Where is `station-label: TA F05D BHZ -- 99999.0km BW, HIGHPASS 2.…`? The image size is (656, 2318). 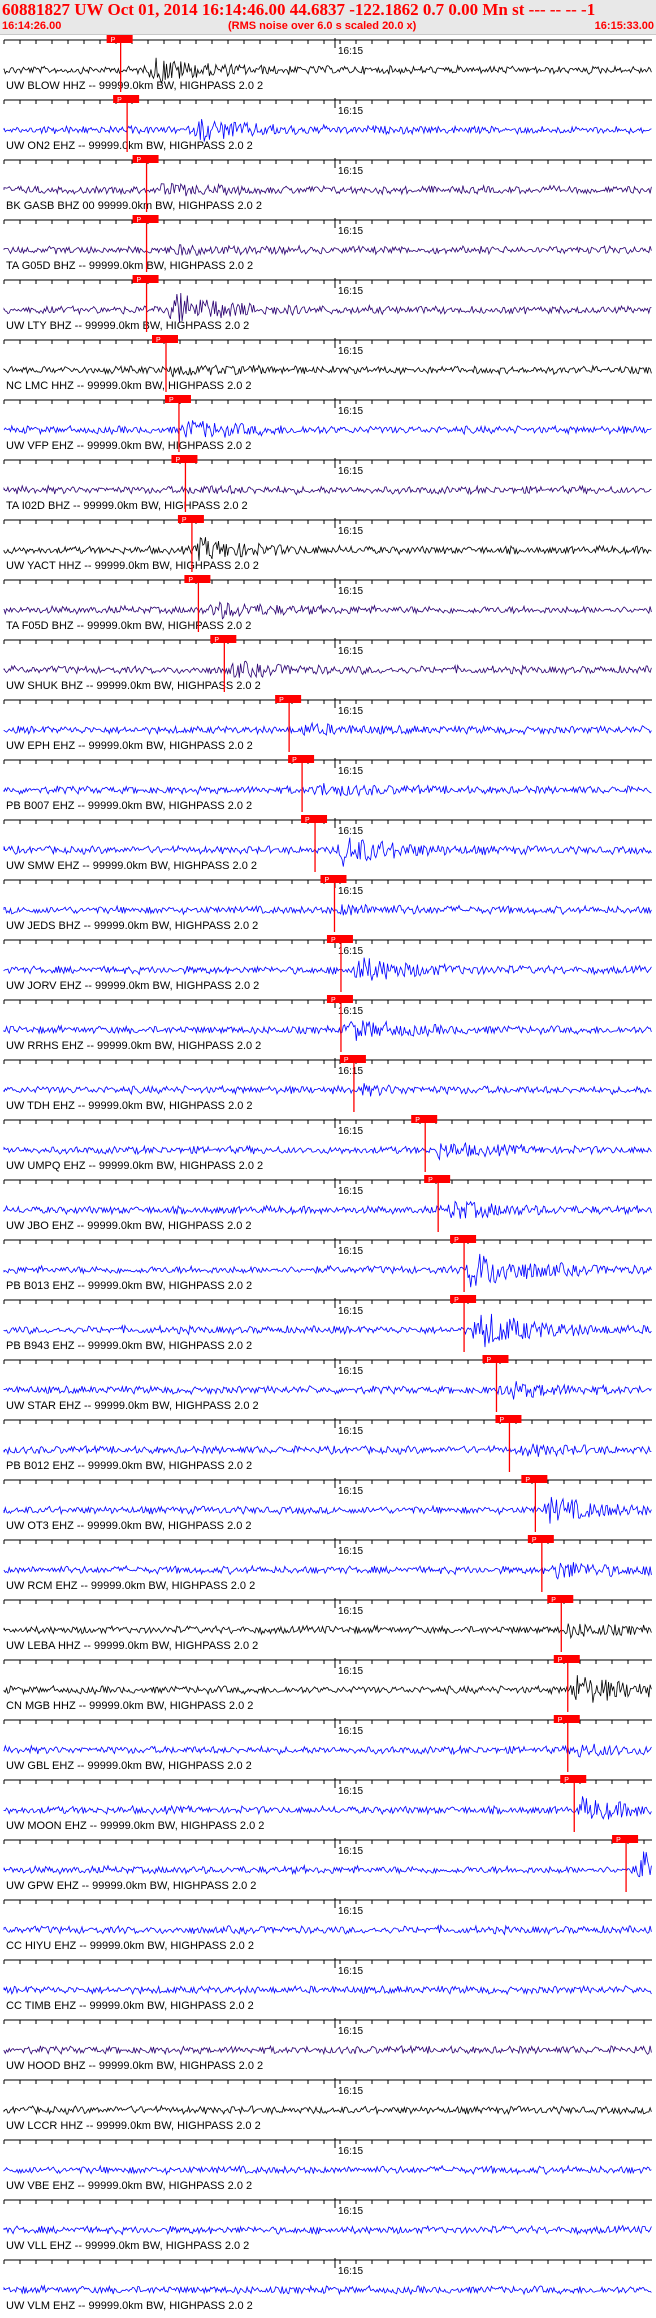
station-label: TA F05D BHZ -- 99999.0km BW, HIGHPASS 2.… is located at coordinates (128, 626).